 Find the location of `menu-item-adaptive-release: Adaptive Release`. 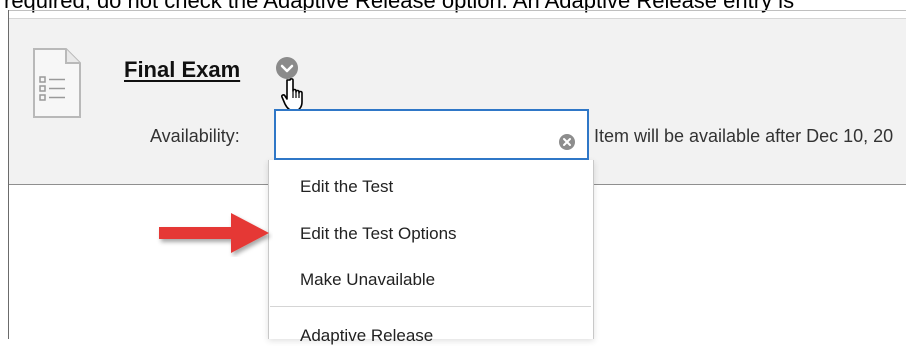

menu-item-adaptive-release: Adaptive Release is located at coordinates (366, 336).